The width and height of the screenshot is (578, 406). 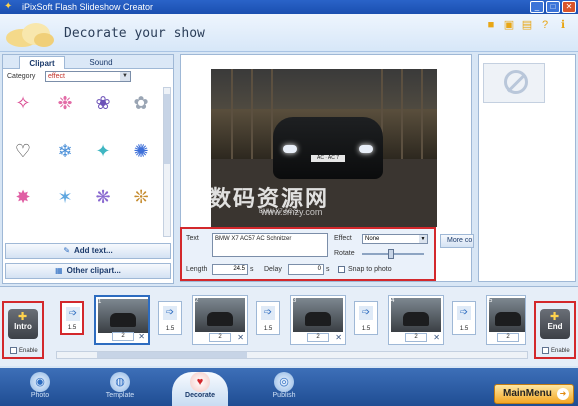 What do you see at coordinates (318, 320) in the screenshot?
I see `slide-item: 3 2 ✕` at bounding box center [318, 320].